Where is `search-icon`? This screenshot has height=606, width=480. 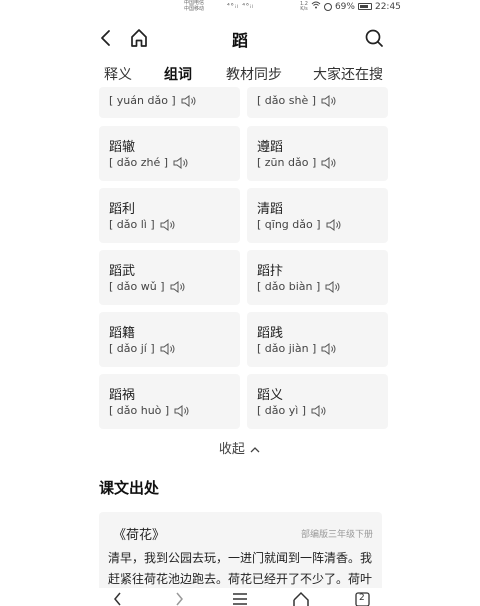 search-icon is located at coordinates (374, 38).